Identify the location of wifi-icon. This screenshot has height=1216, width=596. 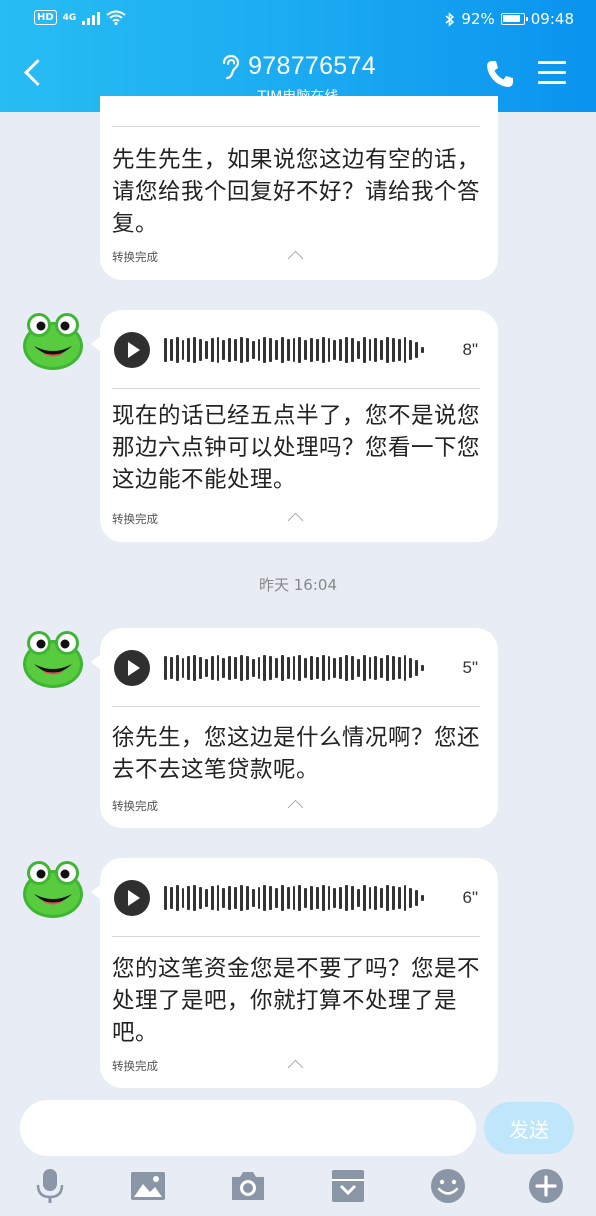
(116, 17).